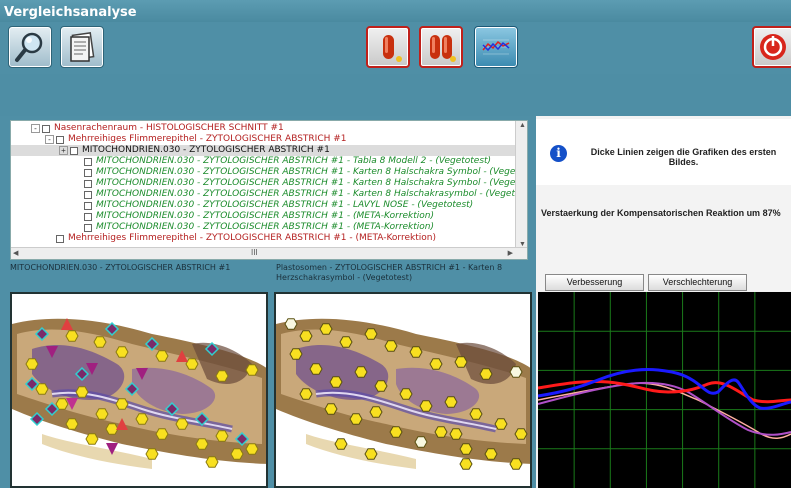 The width and height of the screenshot is (791, 488). I want to click on scroll-grip: III, so click(254, 252).